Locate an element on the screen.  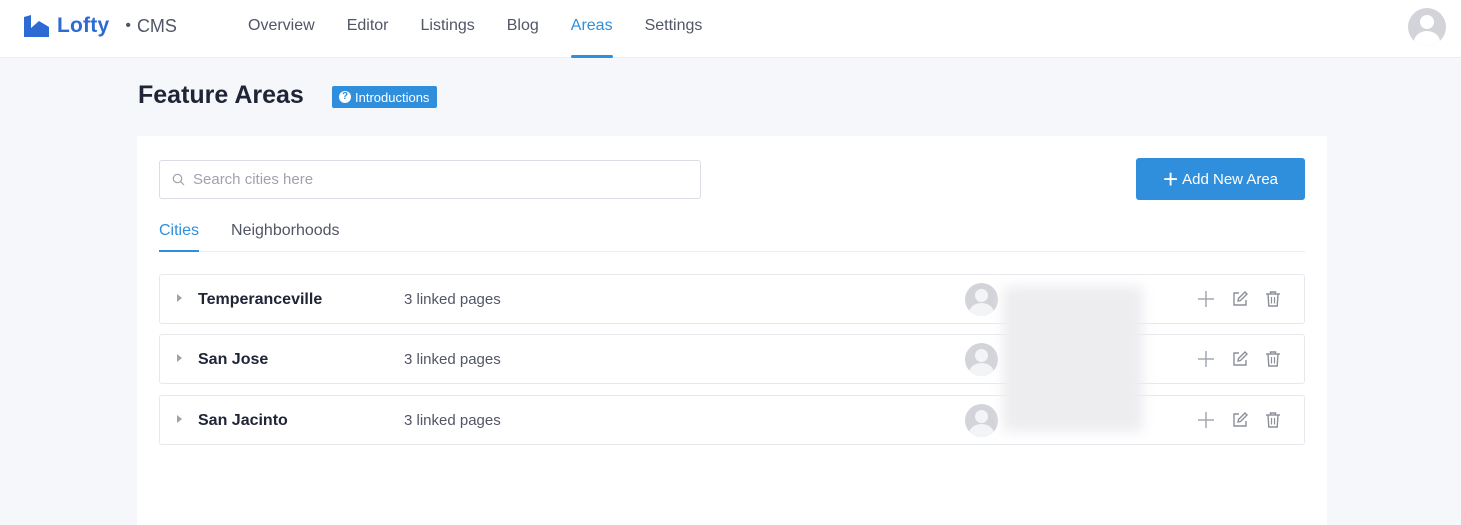
add-new-area-label: Add New Area is located at coordinates (1230, 179).